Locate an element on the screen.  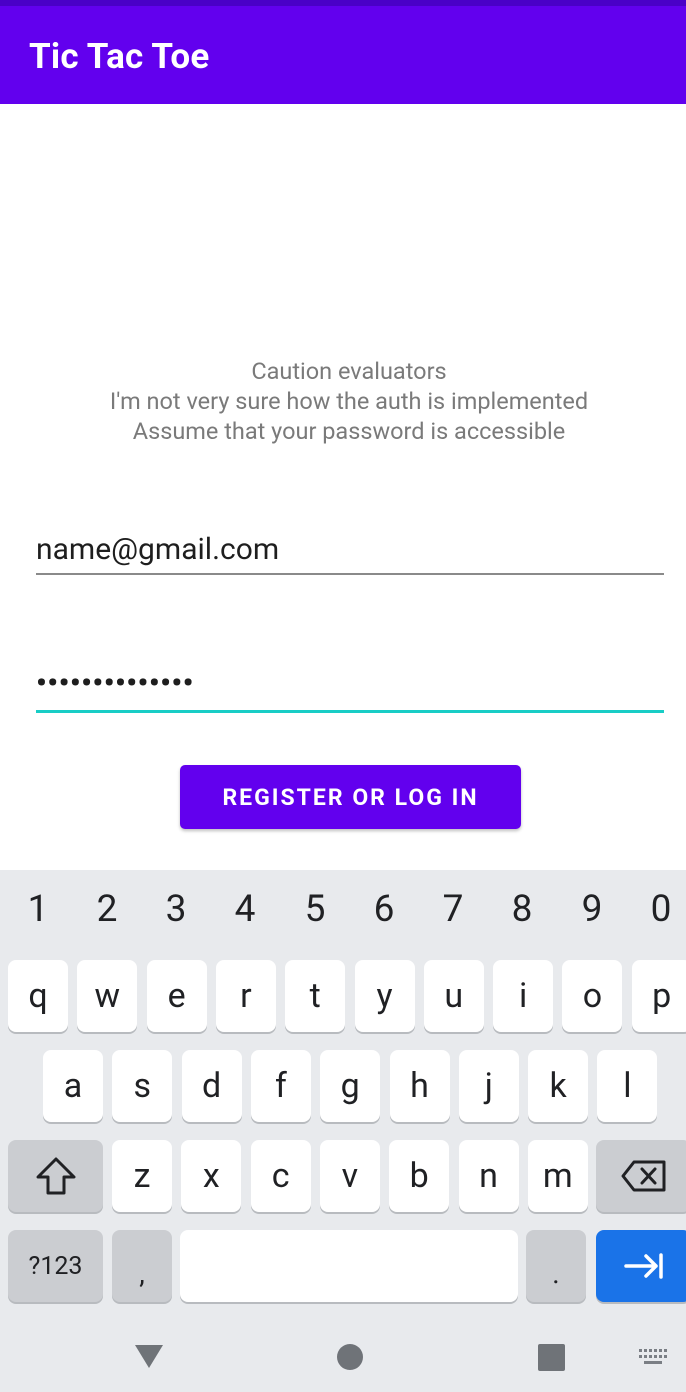
period-key: . is located at coordinates (556, 1266).